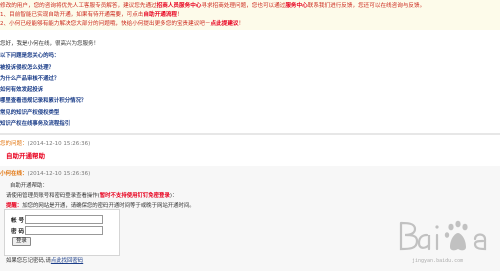 The image size is (500, 271). I want to click on forgot-password-line: 如果您忘记密码,请点此找回密码, so click(44, 260).